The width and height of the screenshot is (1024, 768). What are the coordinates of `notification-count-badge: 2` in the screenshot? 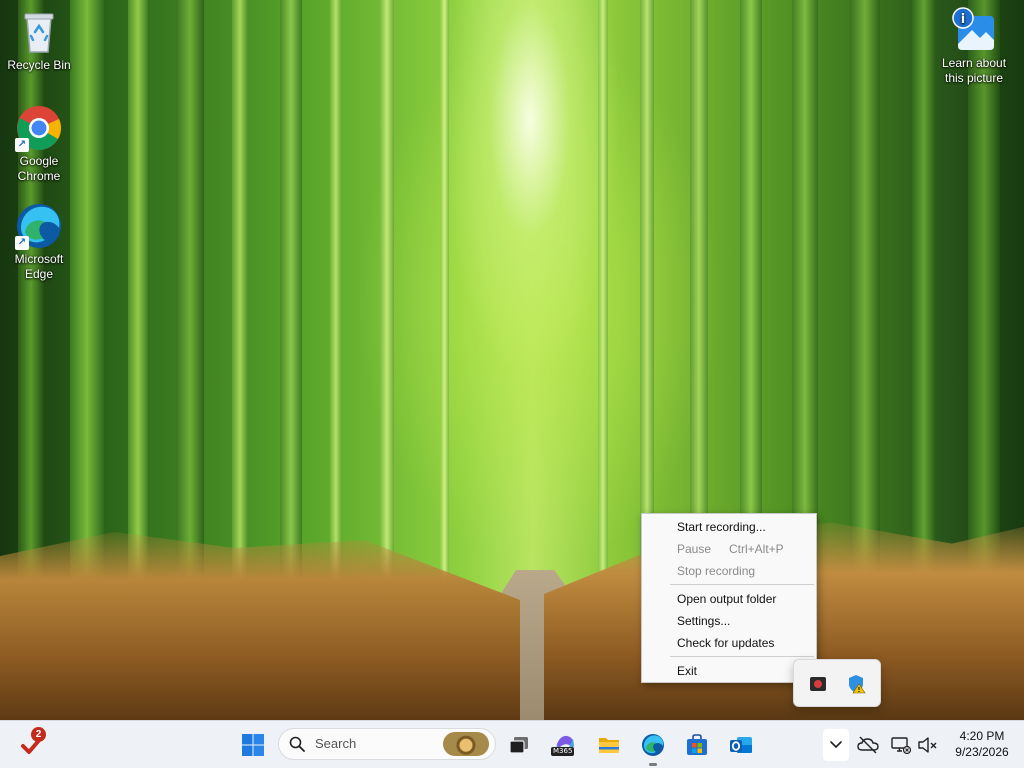 It's located at (38, 734).